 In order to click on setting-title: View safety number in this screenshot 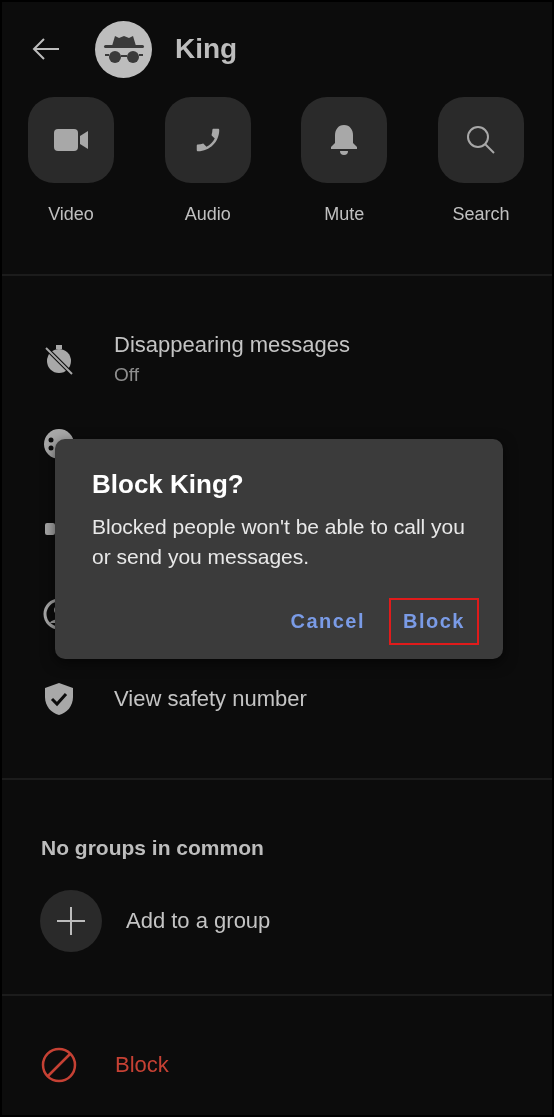, I will do `click(210, 698)`.